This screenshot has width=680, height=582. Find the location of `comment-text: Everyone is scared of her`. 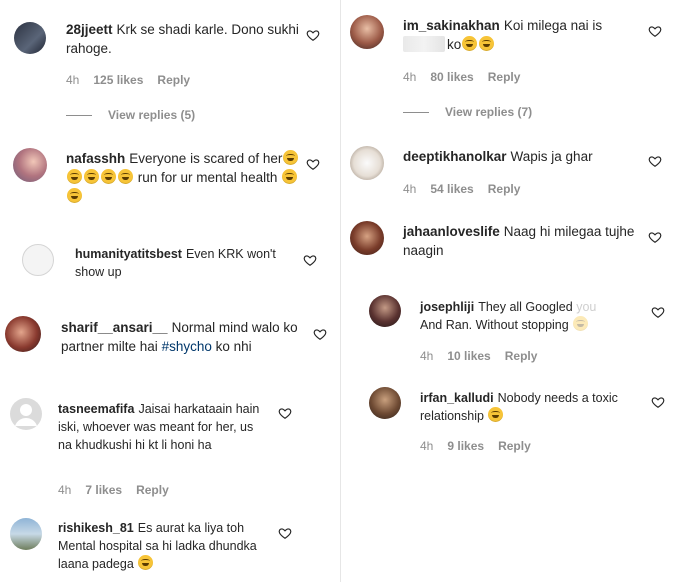

comment-text: Everyone is scared of her is located at coordinates (206, 158).